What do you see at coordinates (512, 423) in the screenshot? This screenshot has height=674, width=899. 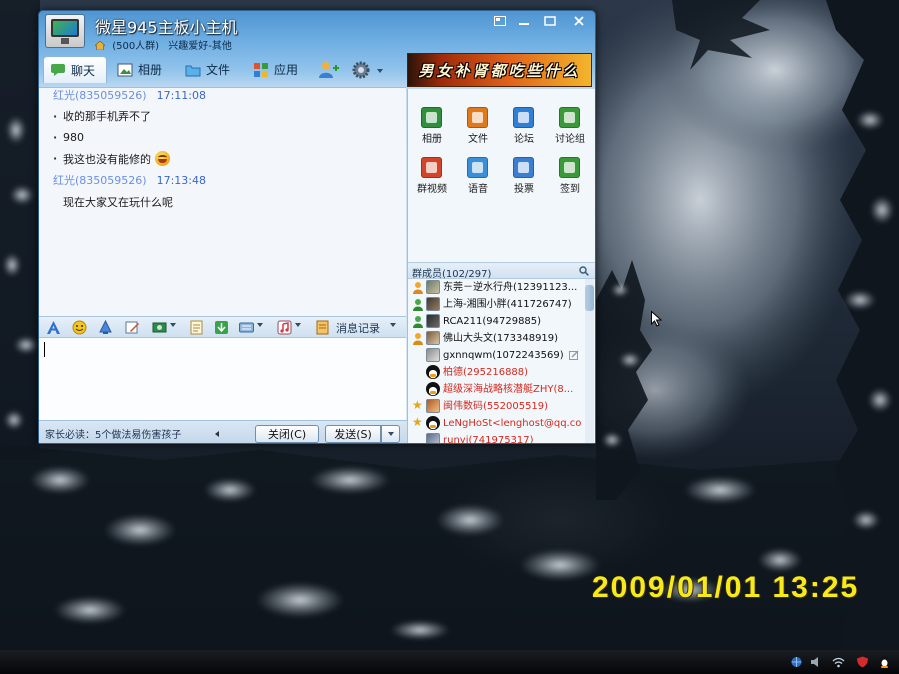 I see `member-name: LeNgHoSt<lenghost@qq.com>` at bounding box center [512, 423].